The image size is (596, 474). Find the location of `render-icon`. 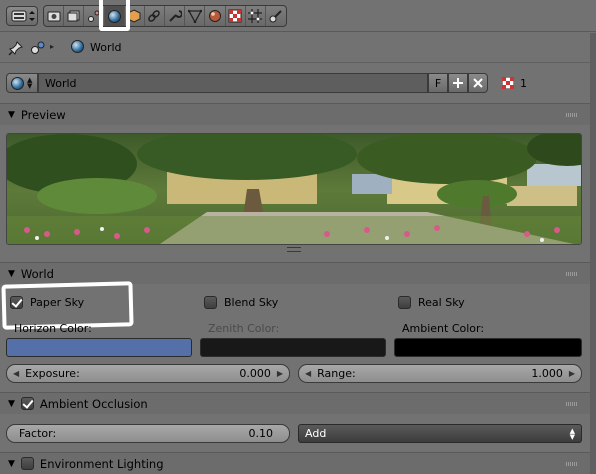

render-icon is located at coordinates (54, 16).